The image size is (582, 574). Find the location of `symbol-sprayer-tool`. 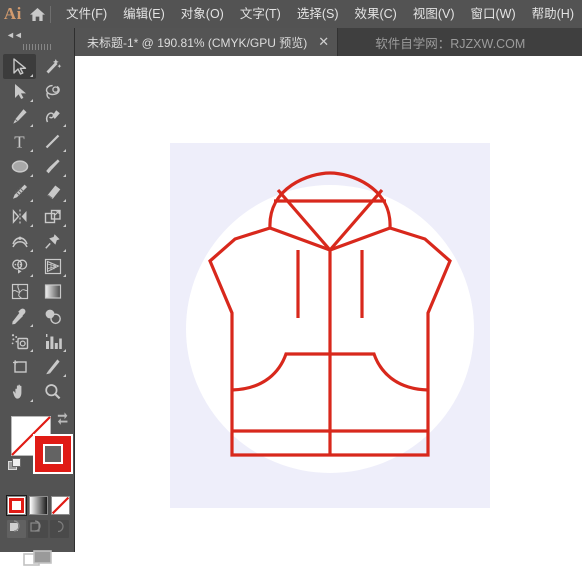

symbol-sprayer-tool is located at coordinates (19, 341).